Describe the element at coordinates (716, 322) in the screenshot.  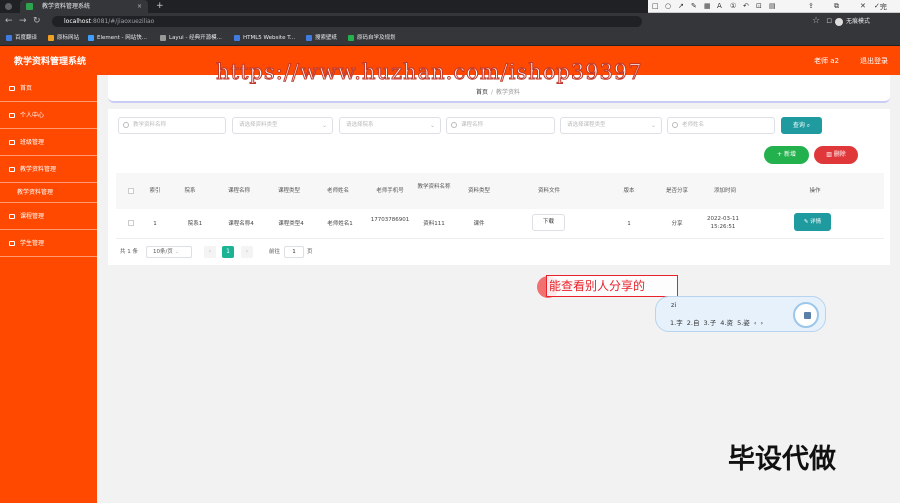
I see `ime-candidates: 1.字 2.自 3.子 4.资 5.姿 ‹ ›` at that location.